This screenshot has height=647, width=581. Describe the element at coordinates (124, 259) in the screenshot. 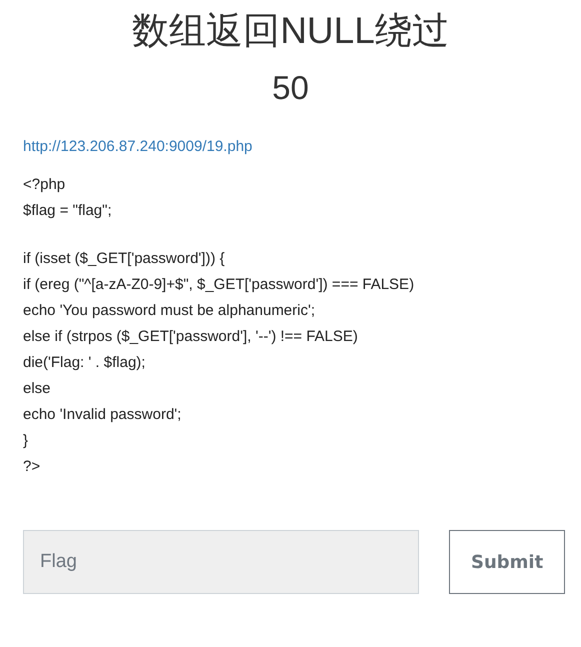

I see `code-line: if (isset ($_GET['password'])) {` at that location.